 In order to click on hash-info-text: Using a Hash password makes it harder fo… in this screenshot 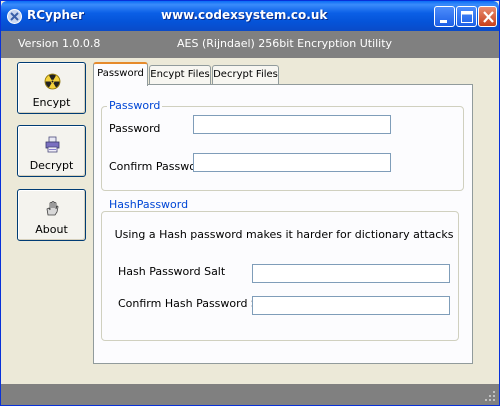, I will do `click(284, 234)`.